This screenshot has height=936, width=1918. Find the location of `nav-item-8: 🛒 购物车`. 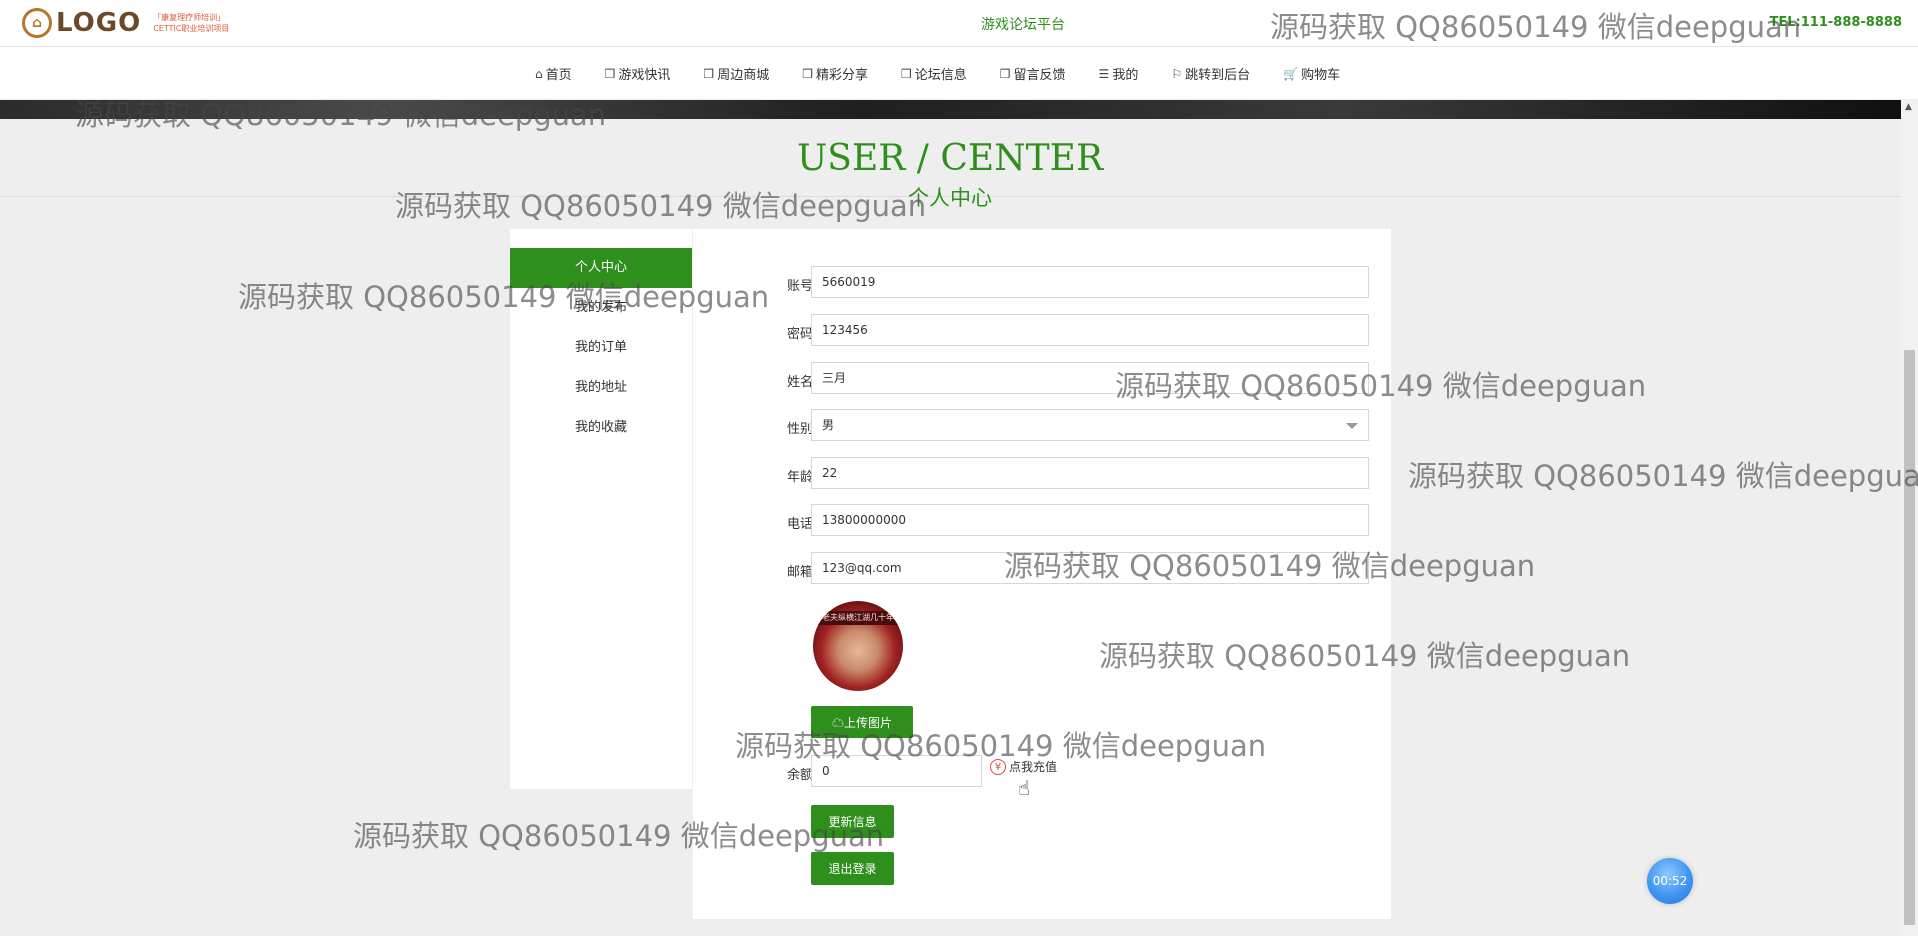

nav-item-8: 🛒 购物车 is located at coordinates (1312, 74).